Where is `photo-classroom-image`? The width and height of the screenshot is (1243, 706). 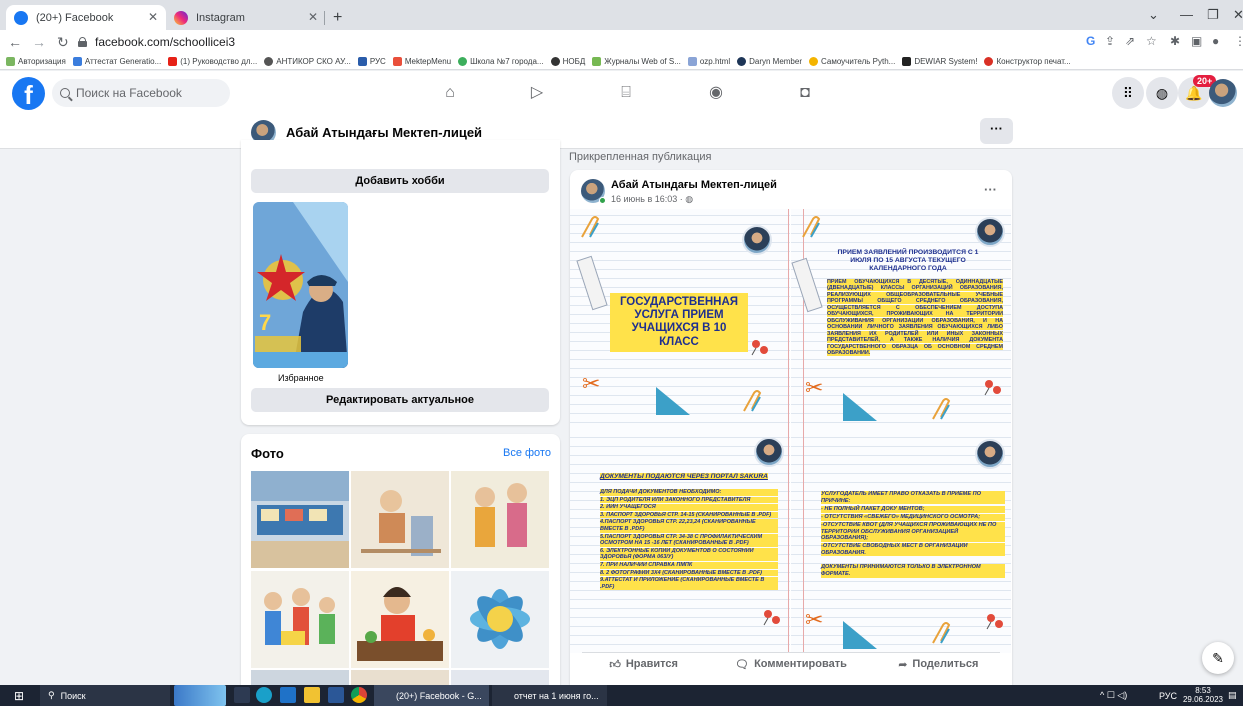 photo-classroom-image is located at coordinates (300, 519).